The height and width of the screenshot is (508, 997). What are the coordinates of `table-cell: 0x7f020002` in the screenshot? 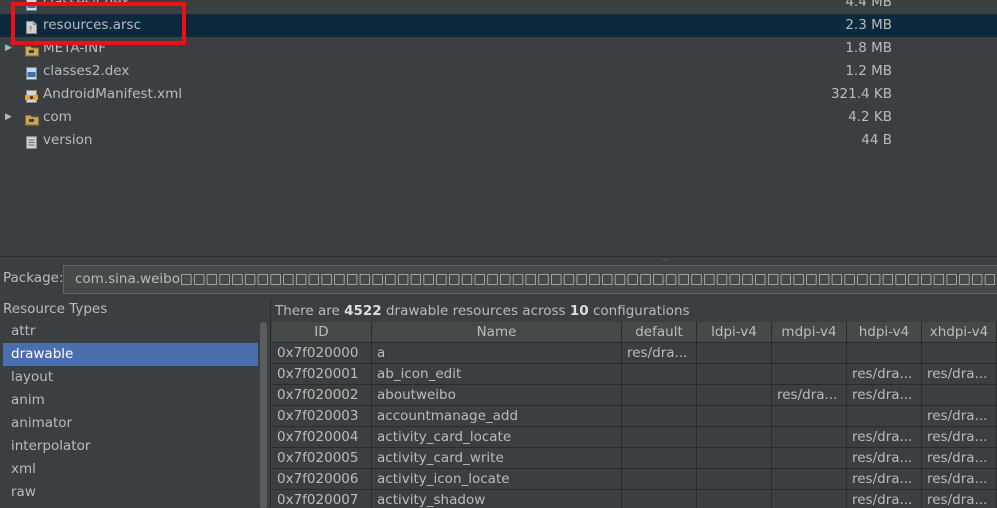 It's located at (322, 395).